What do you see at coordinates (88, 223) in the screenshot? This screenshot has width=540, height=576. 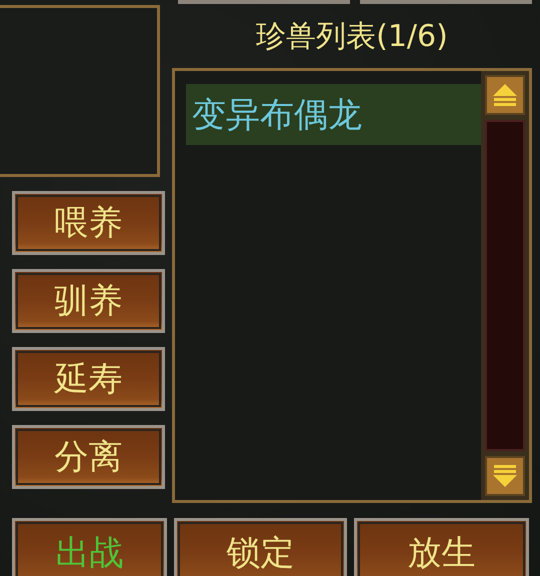 I see `action-button: 喂养` at bounding box center [88, 223].